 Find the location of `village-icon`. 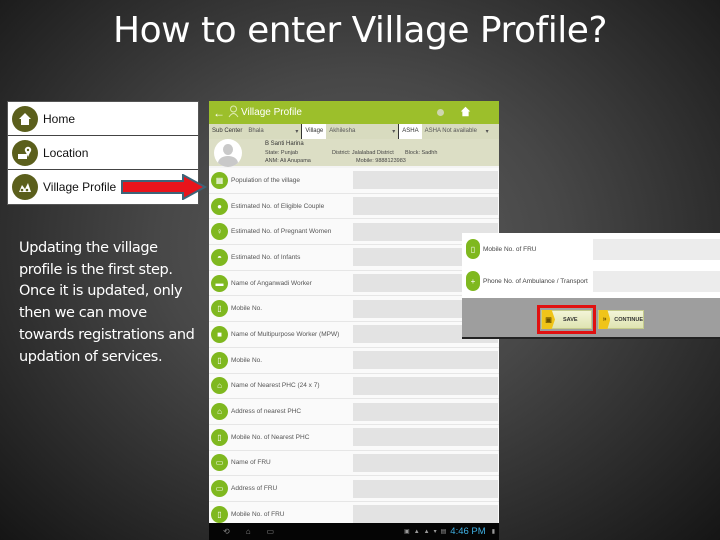

village-icon is located at coordinates (25, 187).